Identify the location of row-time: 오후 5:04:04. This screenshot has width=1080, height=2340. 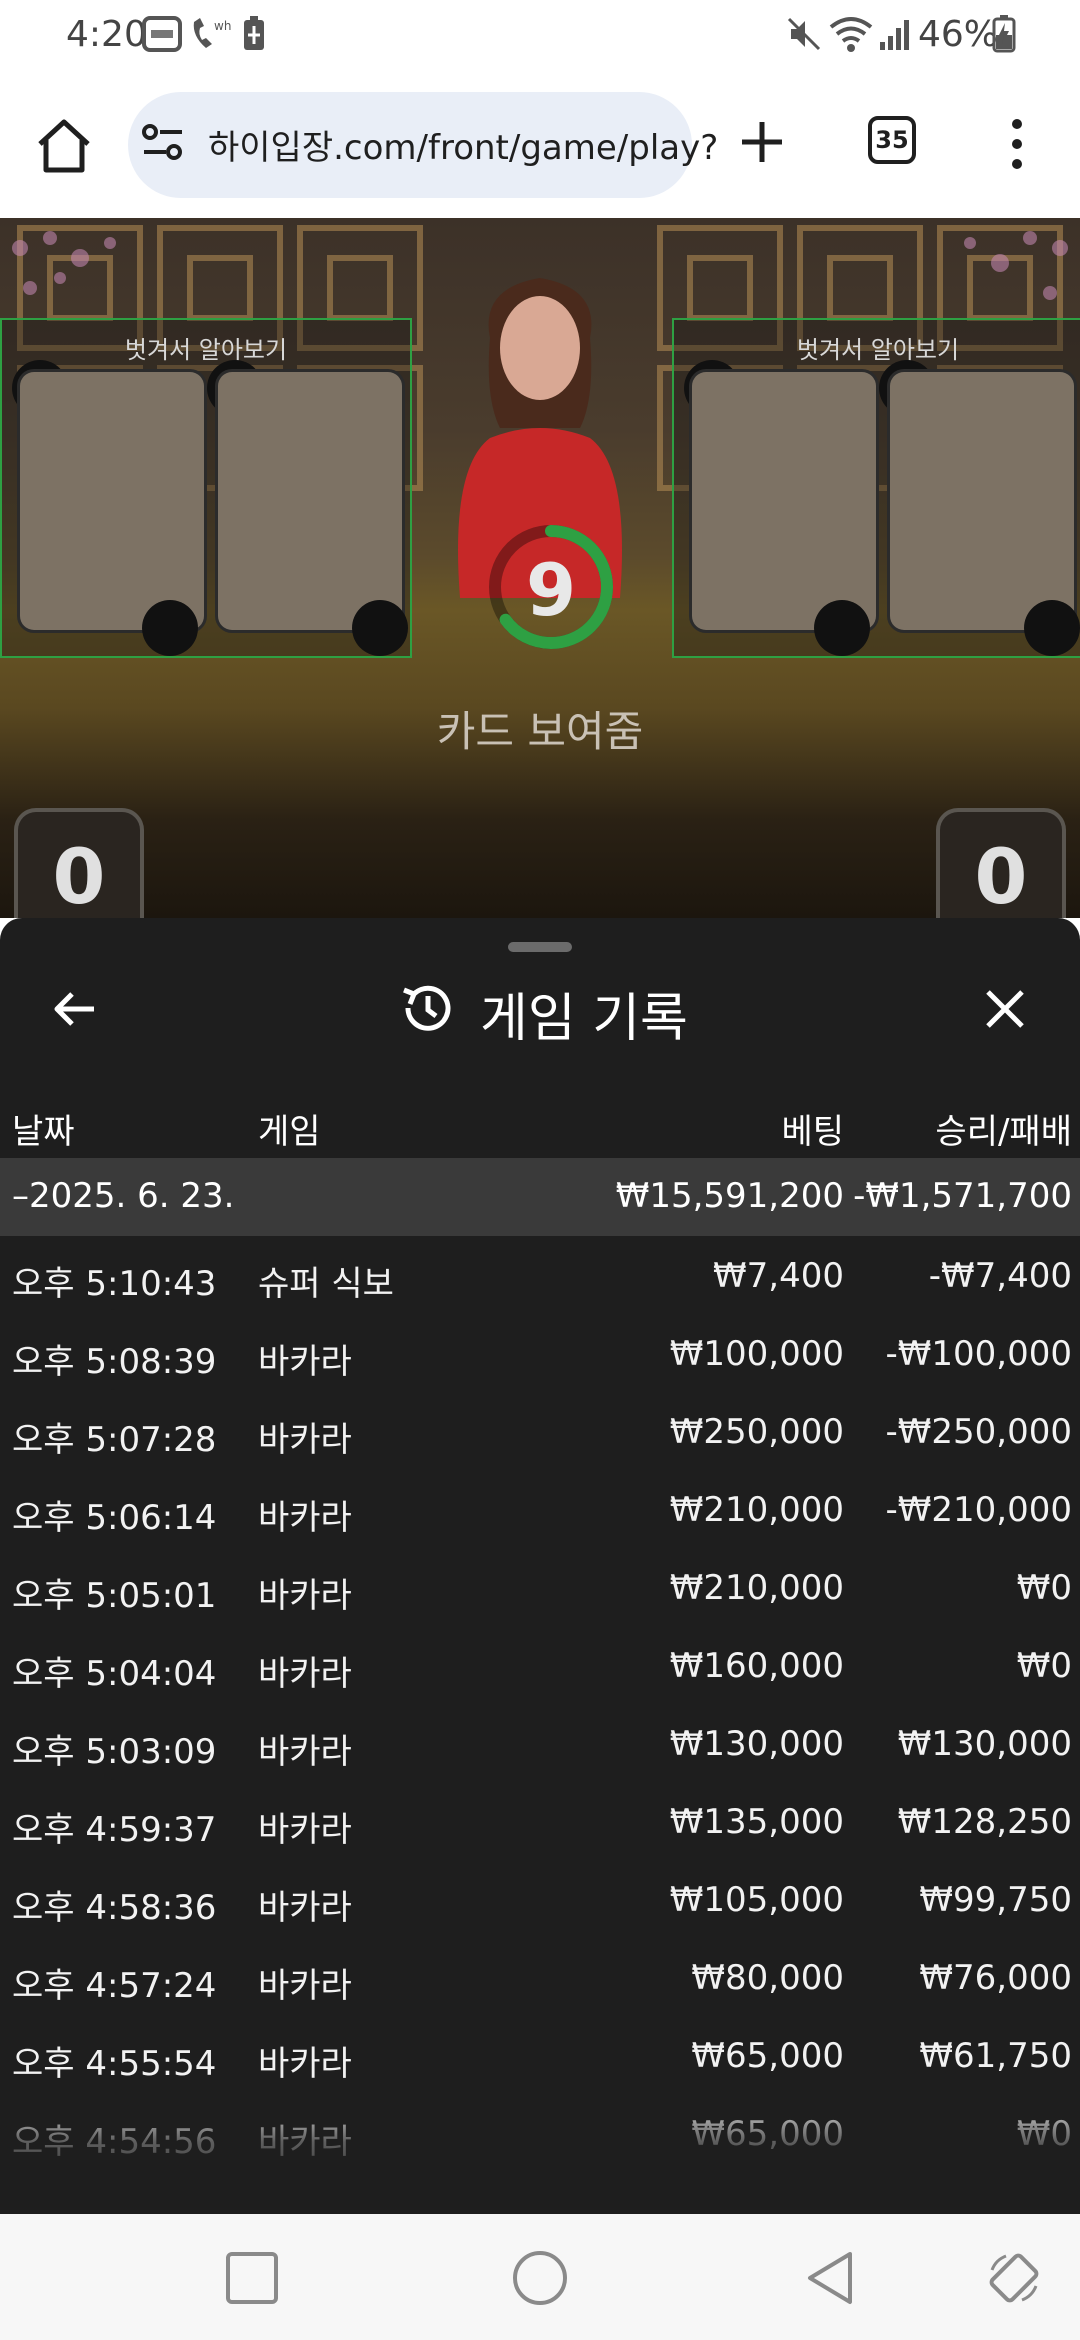
(114, 1674).